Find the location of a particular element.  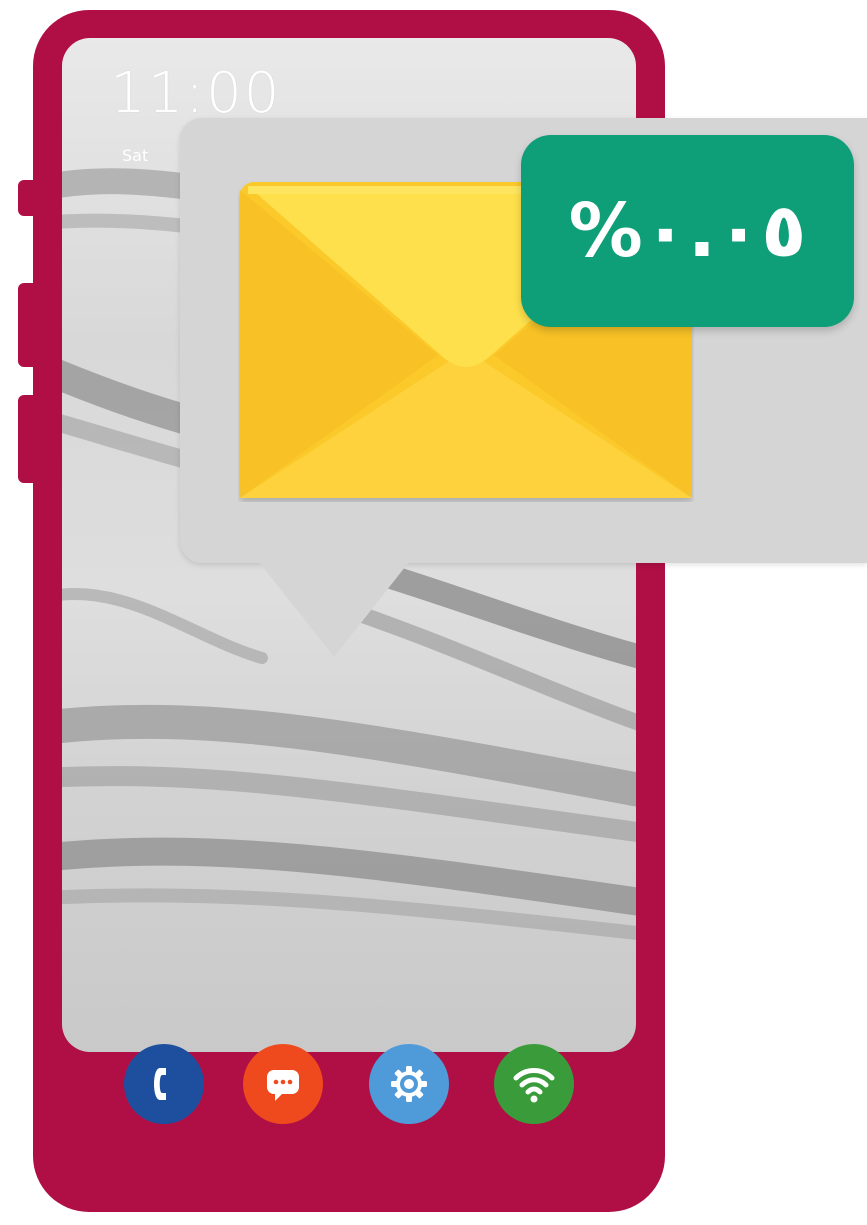

lock-screen-time: 11:00 is located at coordinates (196, 93).